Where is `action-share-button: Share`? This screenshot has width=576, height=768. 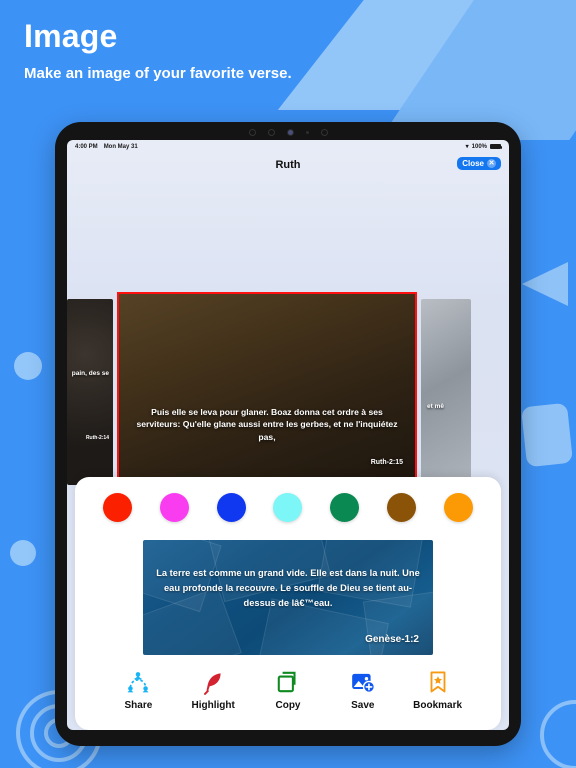
action-share-button: Share is located at coordinates (138, 690).